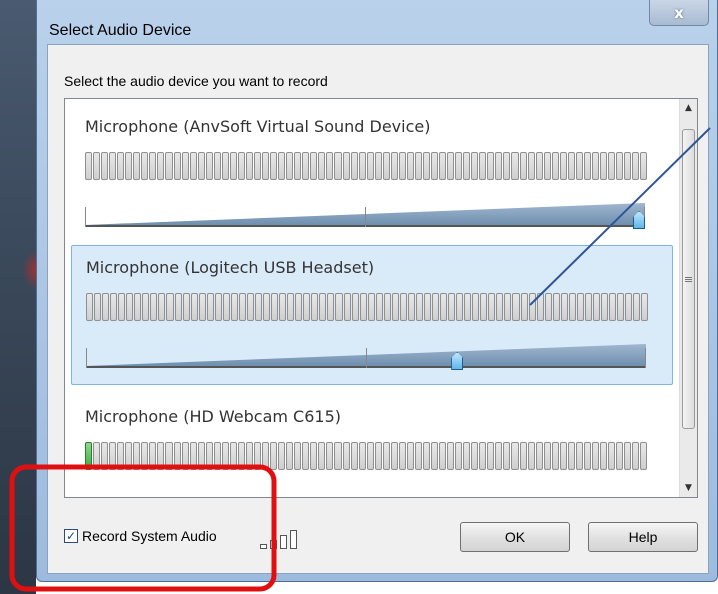  I want to click on help-button: Help, so click(643, 537).